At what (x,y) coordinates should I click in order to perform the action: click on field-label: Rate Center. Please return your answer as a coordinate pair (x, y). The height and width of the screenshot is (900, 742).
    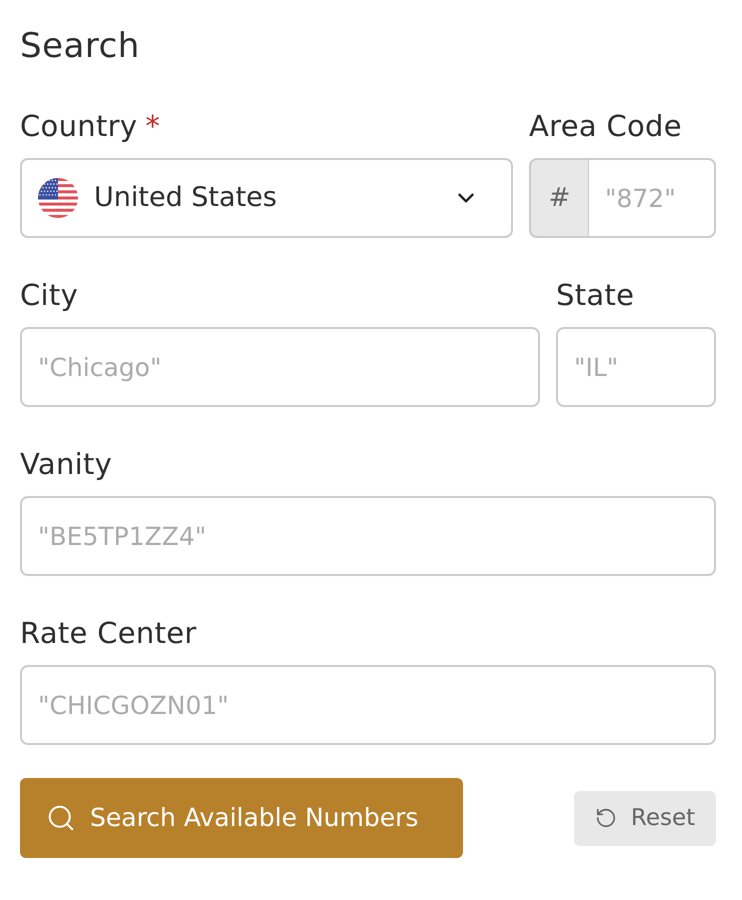
    Looking at the image, I should click on (108, 633).